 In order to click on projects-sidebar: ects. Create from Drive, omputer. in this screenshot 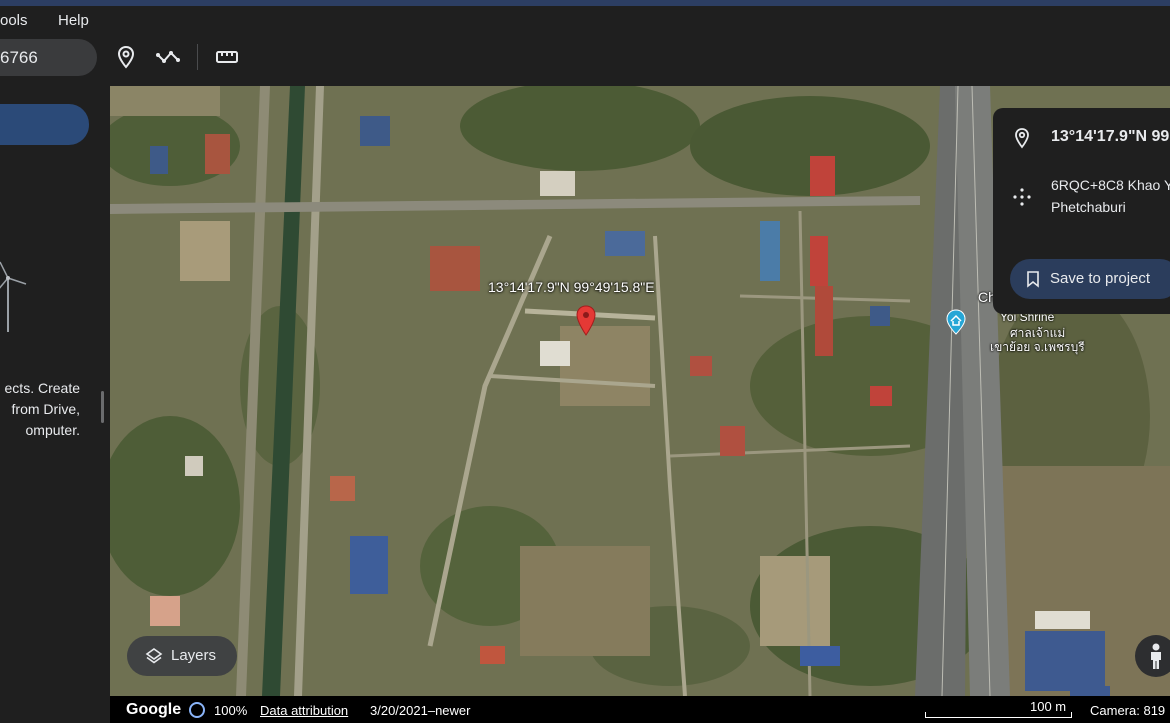, I will do `click(55, 404)`.